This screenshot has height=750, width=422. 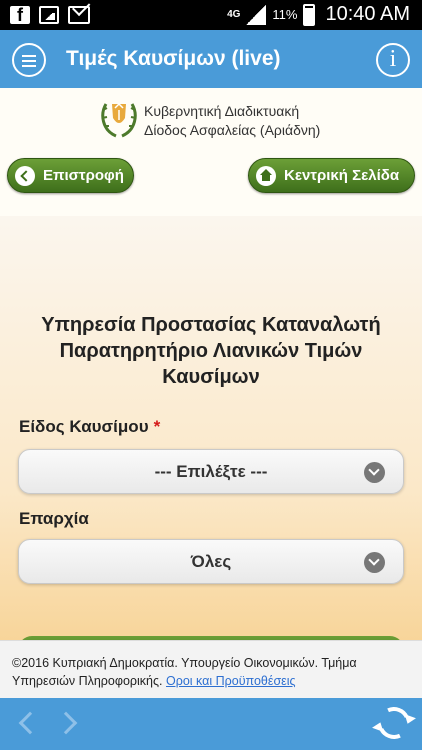 What do you see at coordinates (119, 120) in the screenshot?
I see `cyprus-emblem-icon` at bounding box center [119, 120].